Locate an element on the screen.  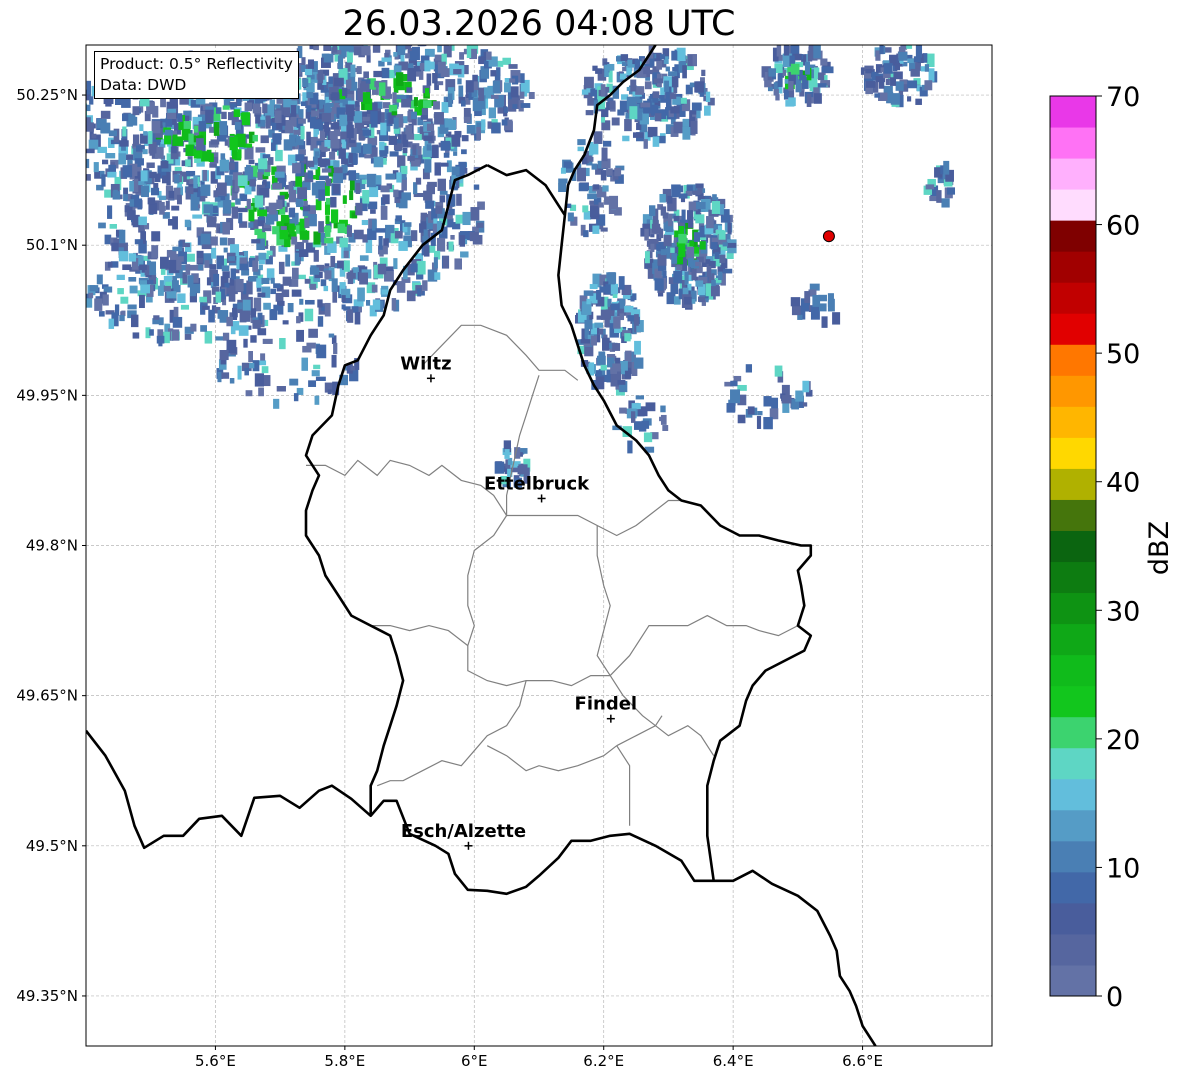
map-title: 26.03.2026 04:08 UTC is located at coordinates (539, 24).